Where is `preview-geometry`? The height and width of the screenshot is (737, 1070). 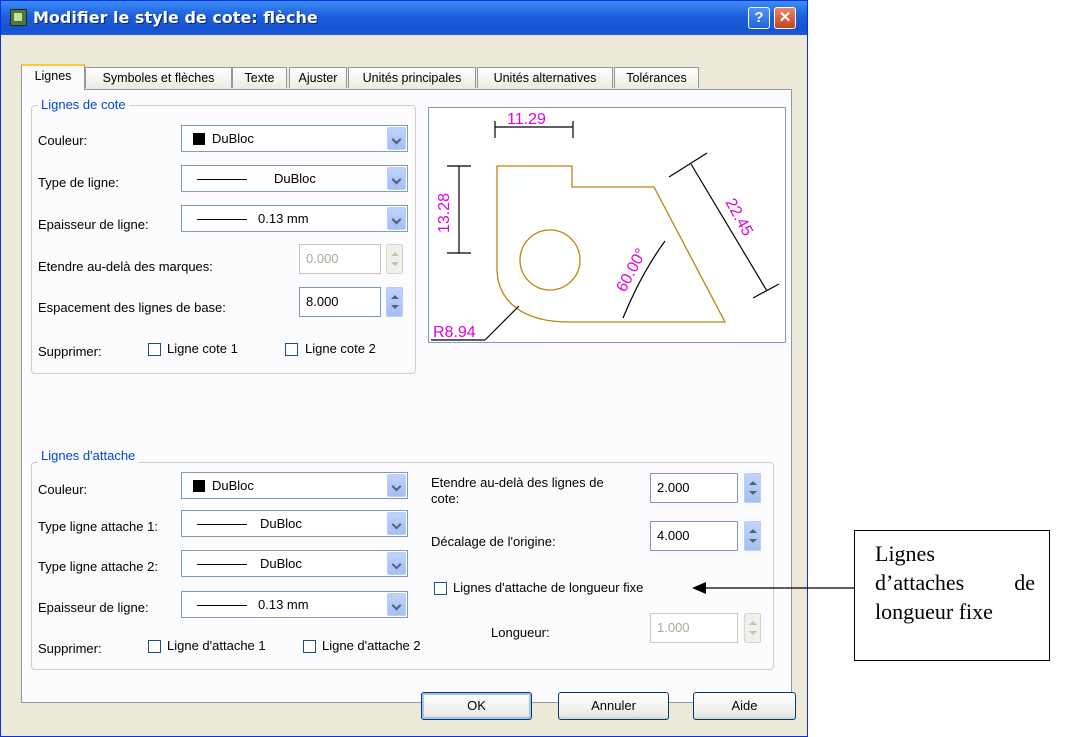
preview-geometry is located at coordinates (611, 244).